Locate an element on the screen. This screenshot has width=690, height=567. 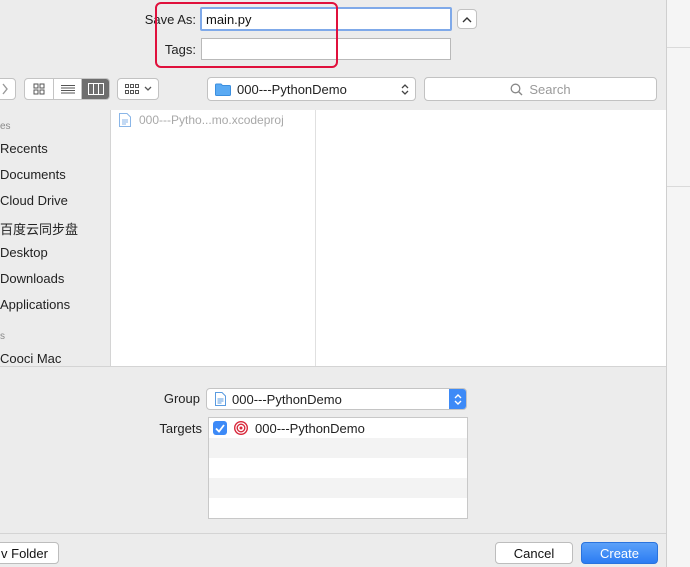
target-name: 000---PythonDemo is located at coordinates (310, 428).